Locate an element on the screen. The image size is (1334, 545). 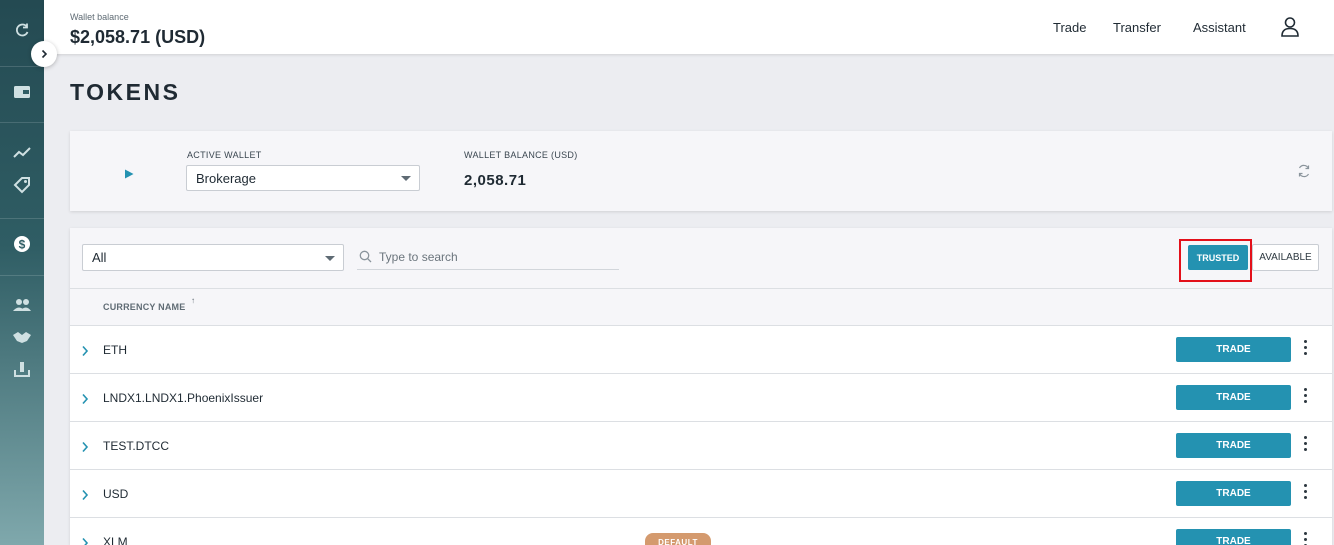
search-input is located at coordinates (496, 257).